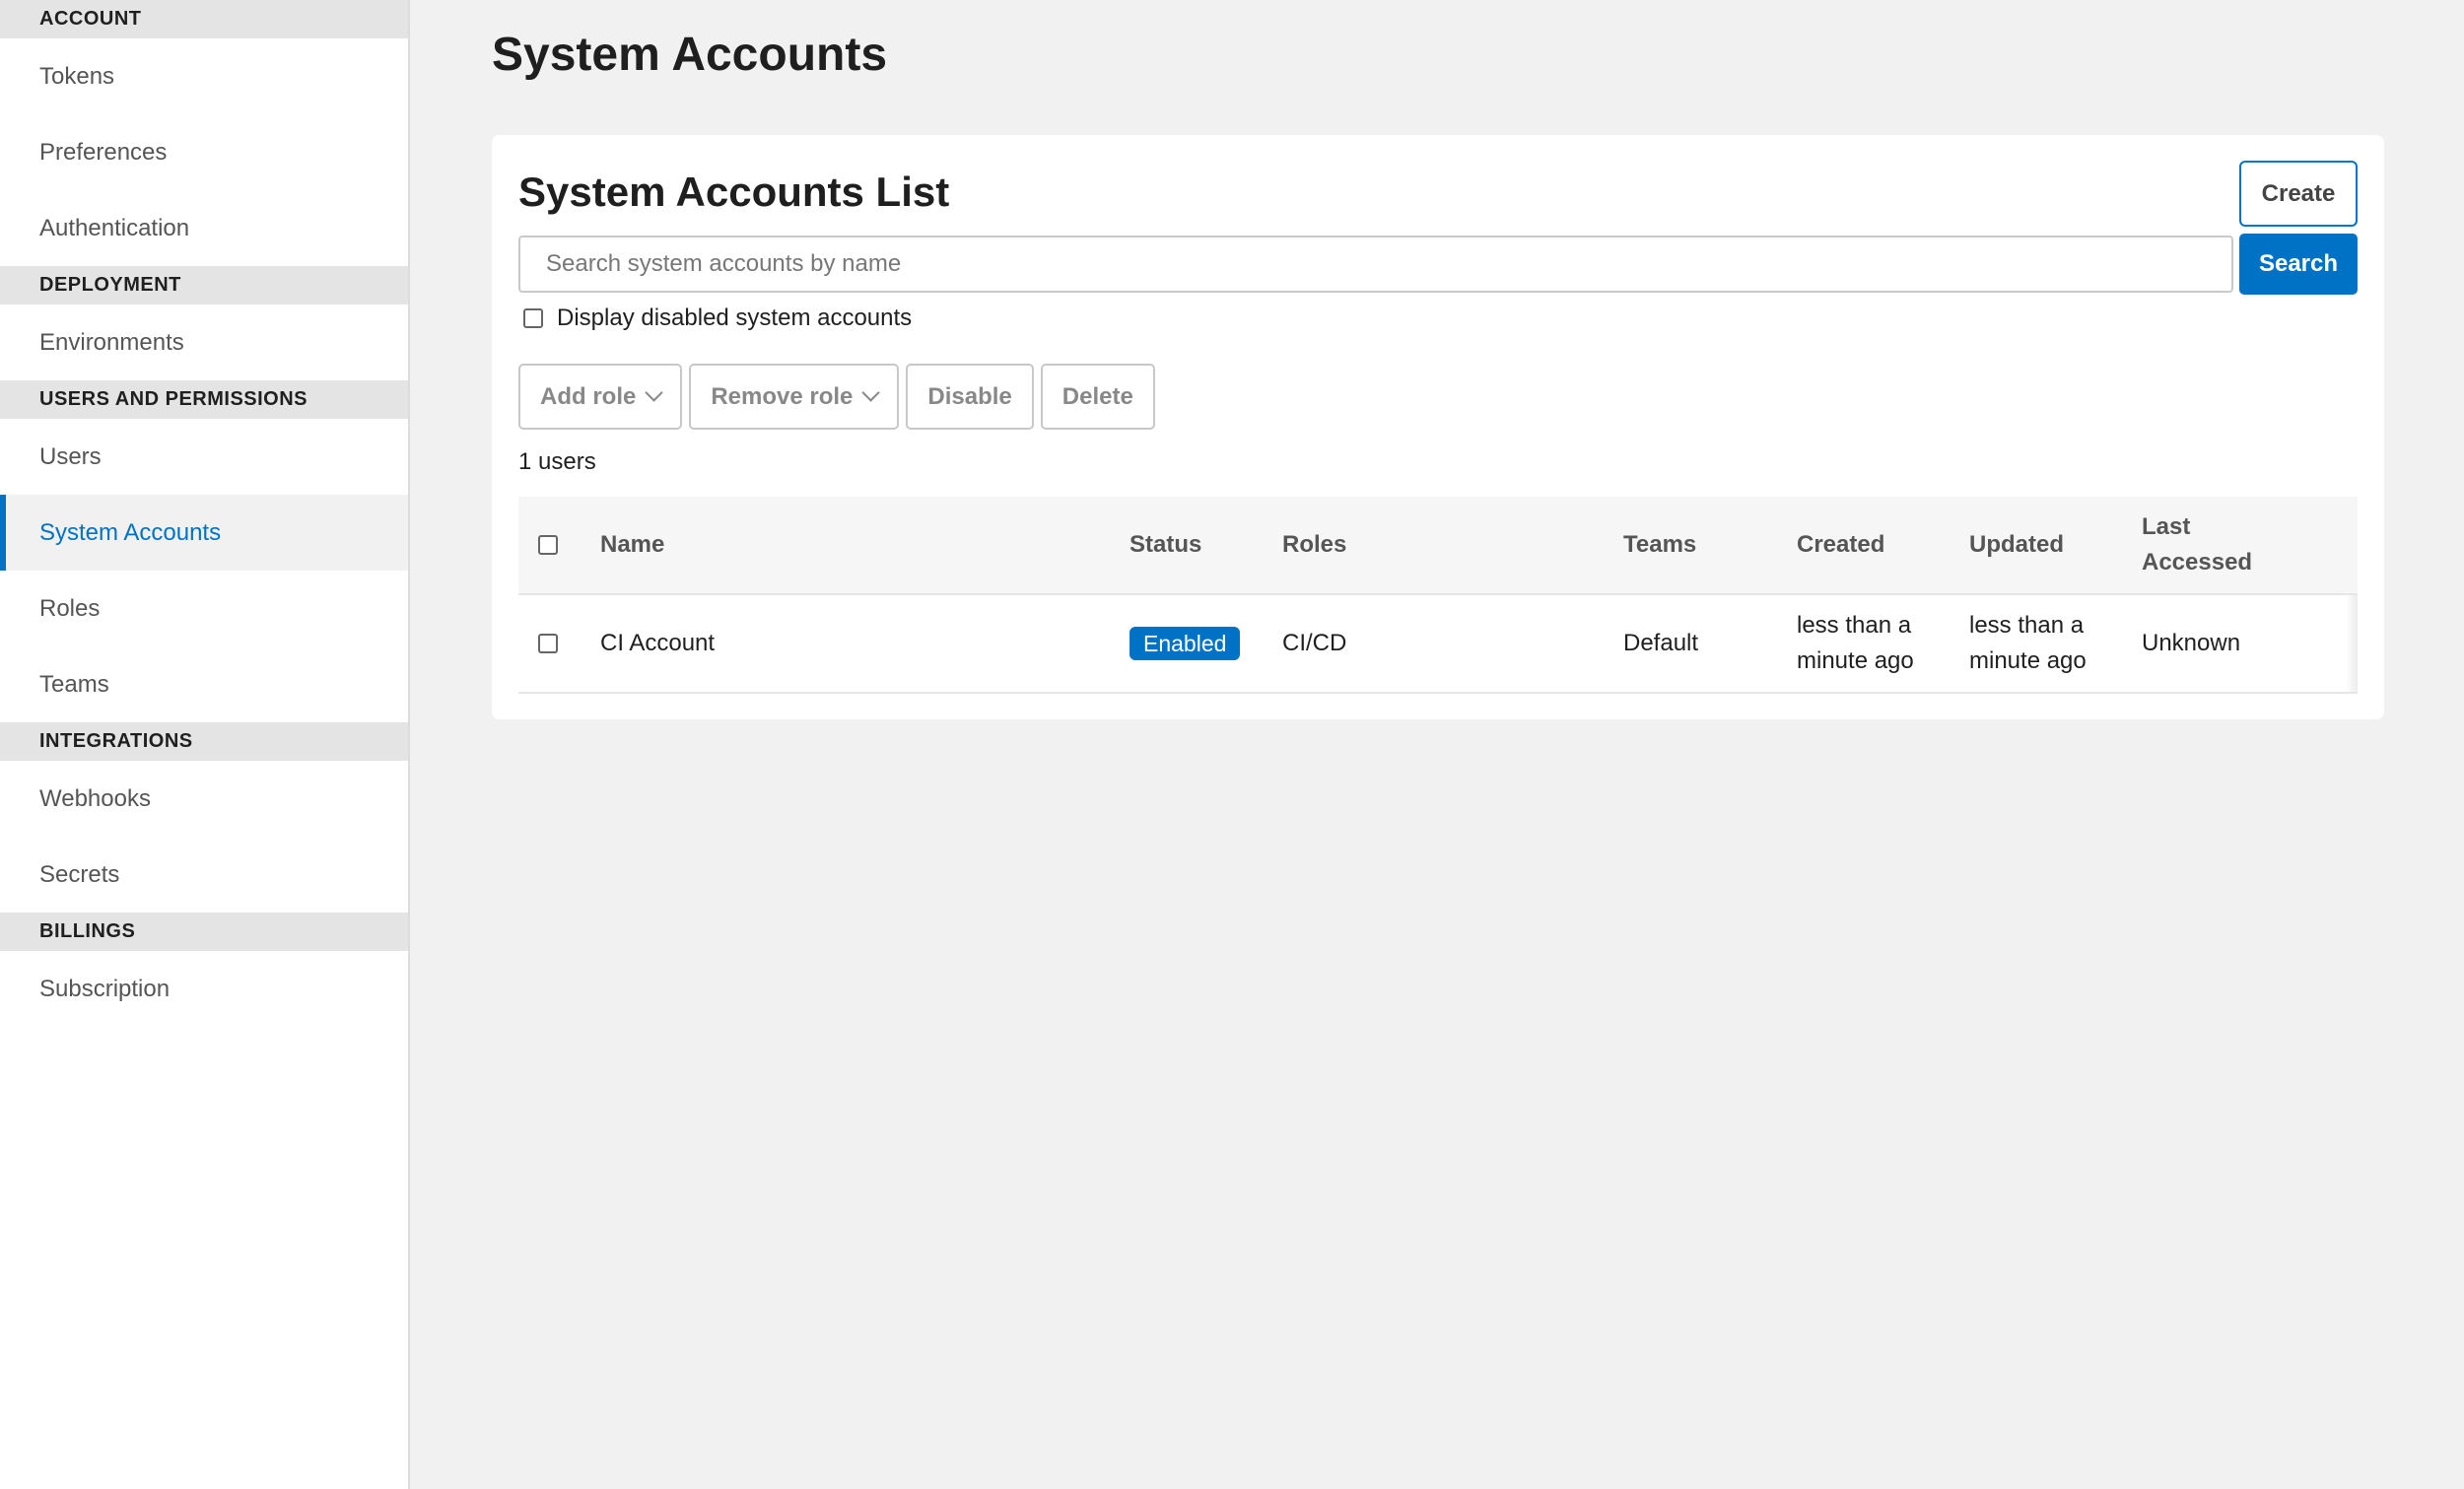 The image size is (2464, 1489). What do you see at coordinates (735, 318) in the screenshot?
I see `display-disabled-label: Display disabled system accounts` at bounding box center [735, 318].